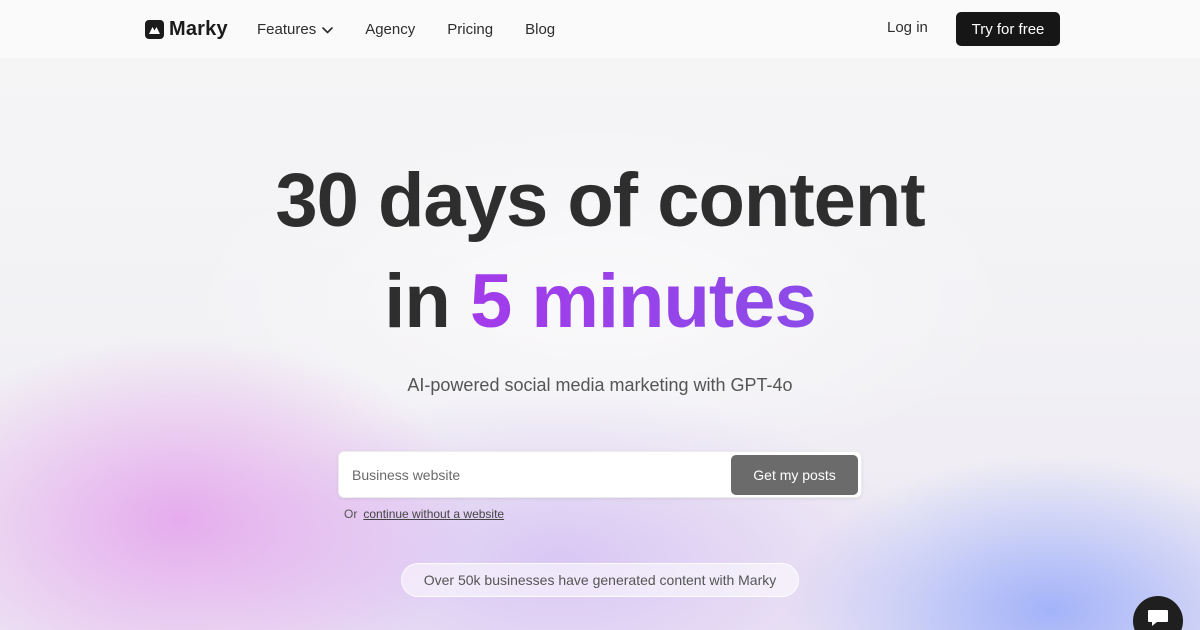  I want to click on brand-logo: Marky, so click(186, 29).